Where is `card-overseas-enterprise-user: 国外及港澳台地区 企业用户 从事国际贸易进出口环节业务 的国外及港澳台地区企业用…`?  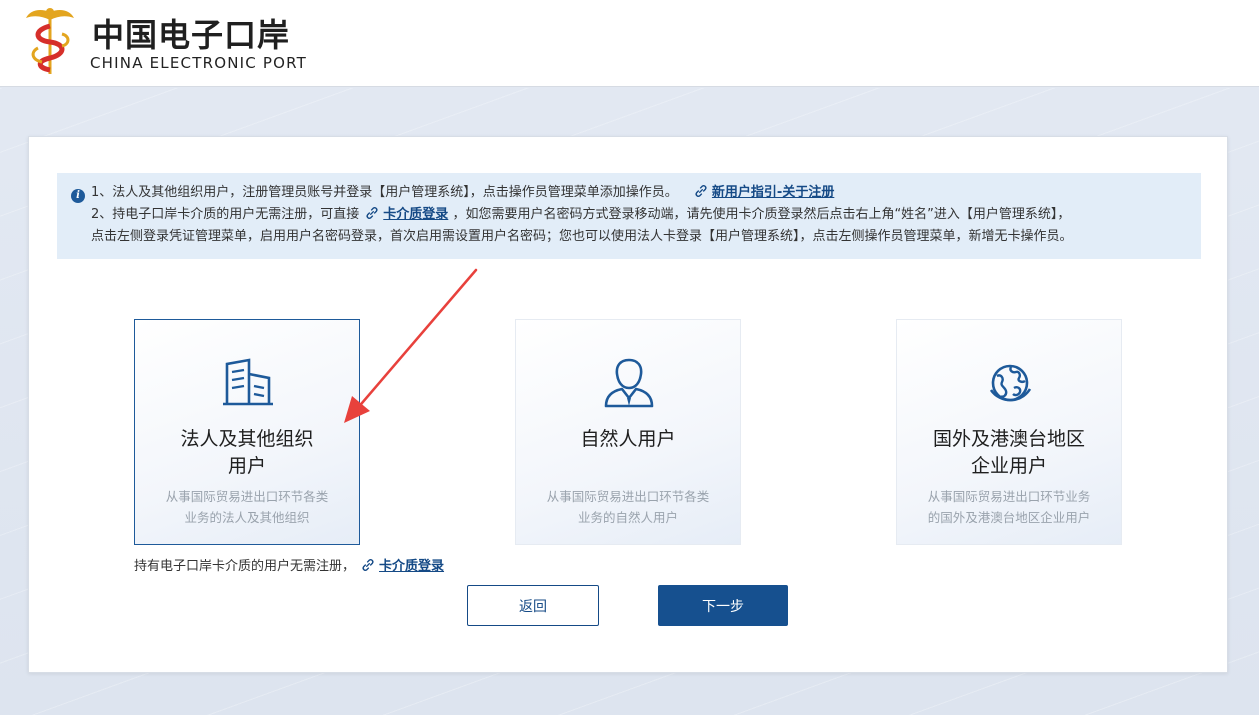
card-overseas-enterprise-user: 国外及港澳台地区 企业用户 从事国际贸易进出口环节业务 的国外及港澳台地区企业用… is located at coordinates (1009, 432).